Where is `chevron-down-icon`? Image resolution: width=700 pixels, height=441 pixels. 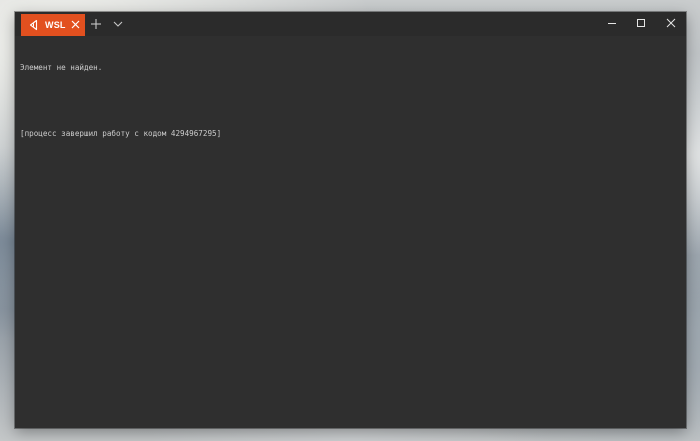
chevron-down-icon is located at coordinates (118, 24).